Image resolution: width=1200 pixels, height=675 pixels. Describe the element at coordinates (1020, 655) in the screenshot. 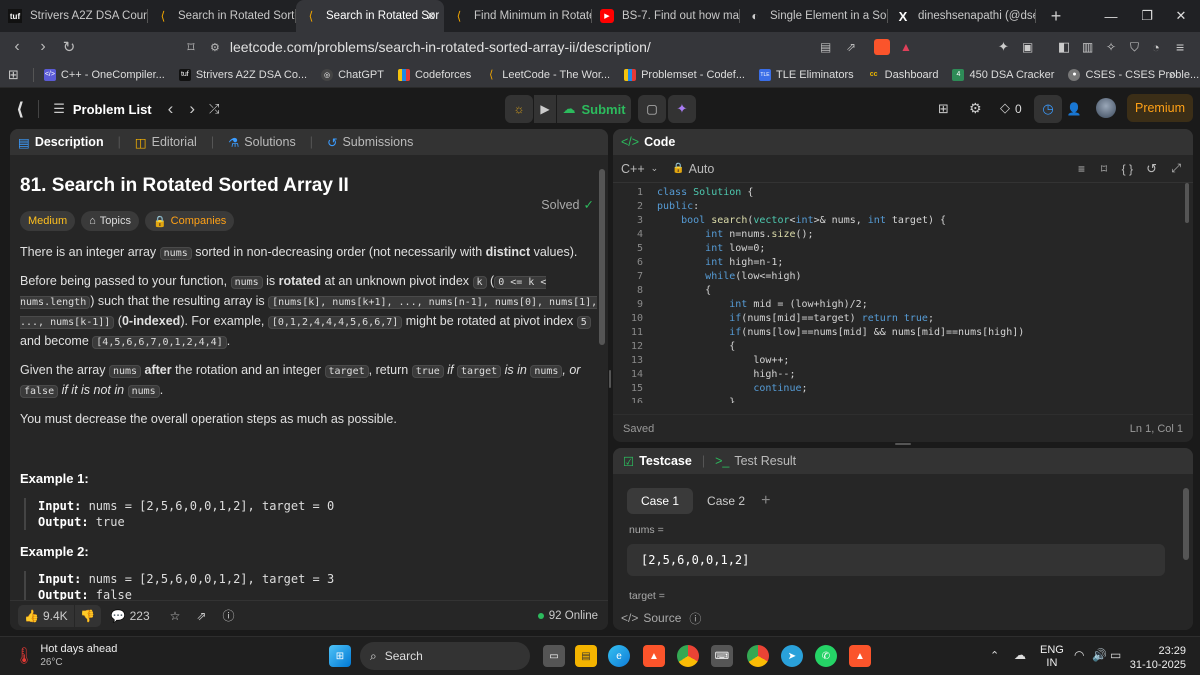

I see `onedrive-icon: ☁` at that location.